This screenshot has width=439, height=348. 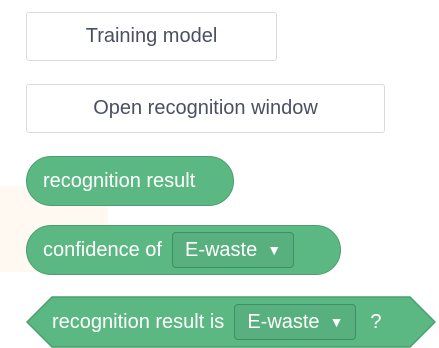 I want to click on confidence-of-label: confidence of, so click(x=102, y=249).